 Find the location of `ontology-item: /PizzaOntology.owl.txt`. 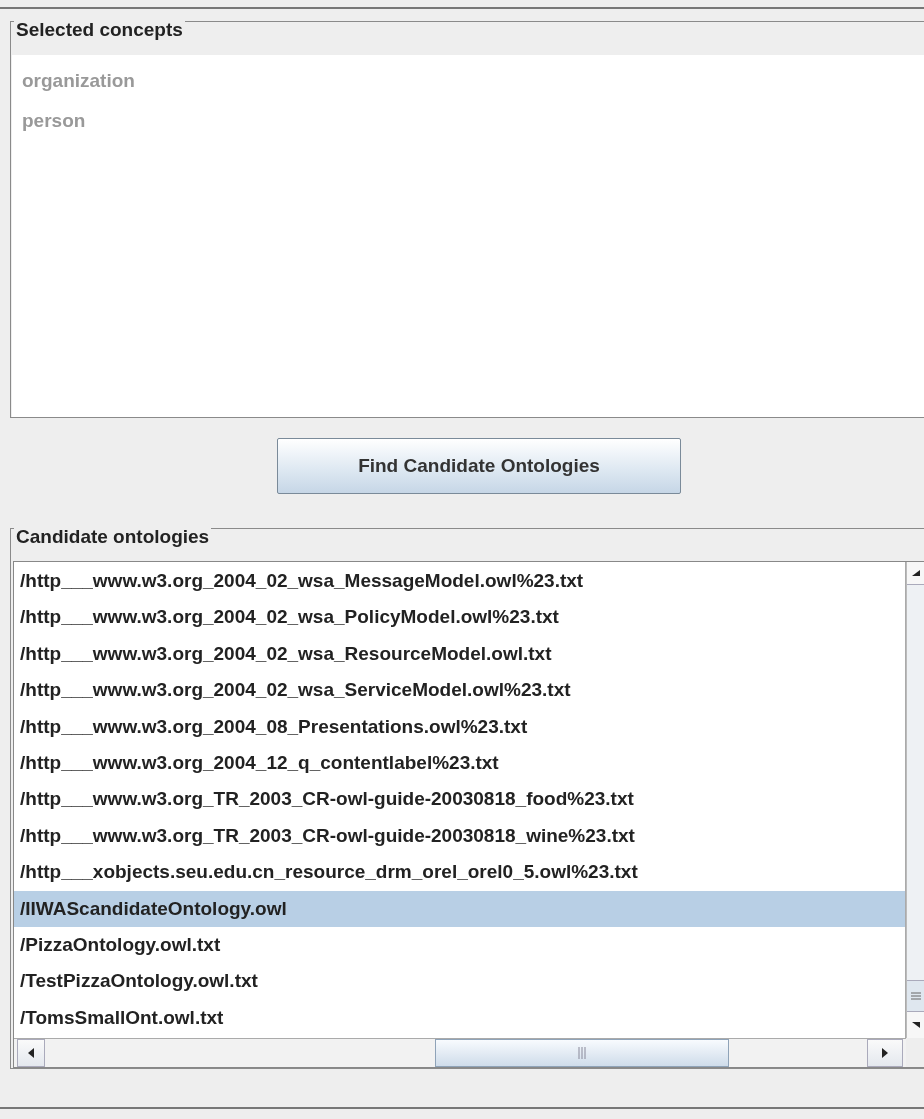

ontology-item: /PizzaOntology.owl.txt is located at coordinates (459, 945).